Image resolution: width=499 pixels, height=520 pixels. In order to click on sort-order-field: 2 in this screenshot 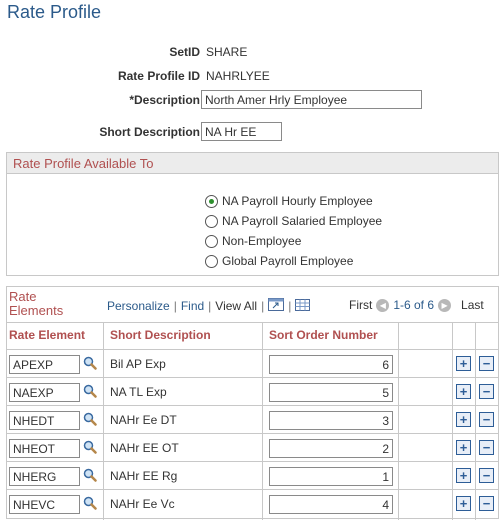, I will do `click(331, 448)`.